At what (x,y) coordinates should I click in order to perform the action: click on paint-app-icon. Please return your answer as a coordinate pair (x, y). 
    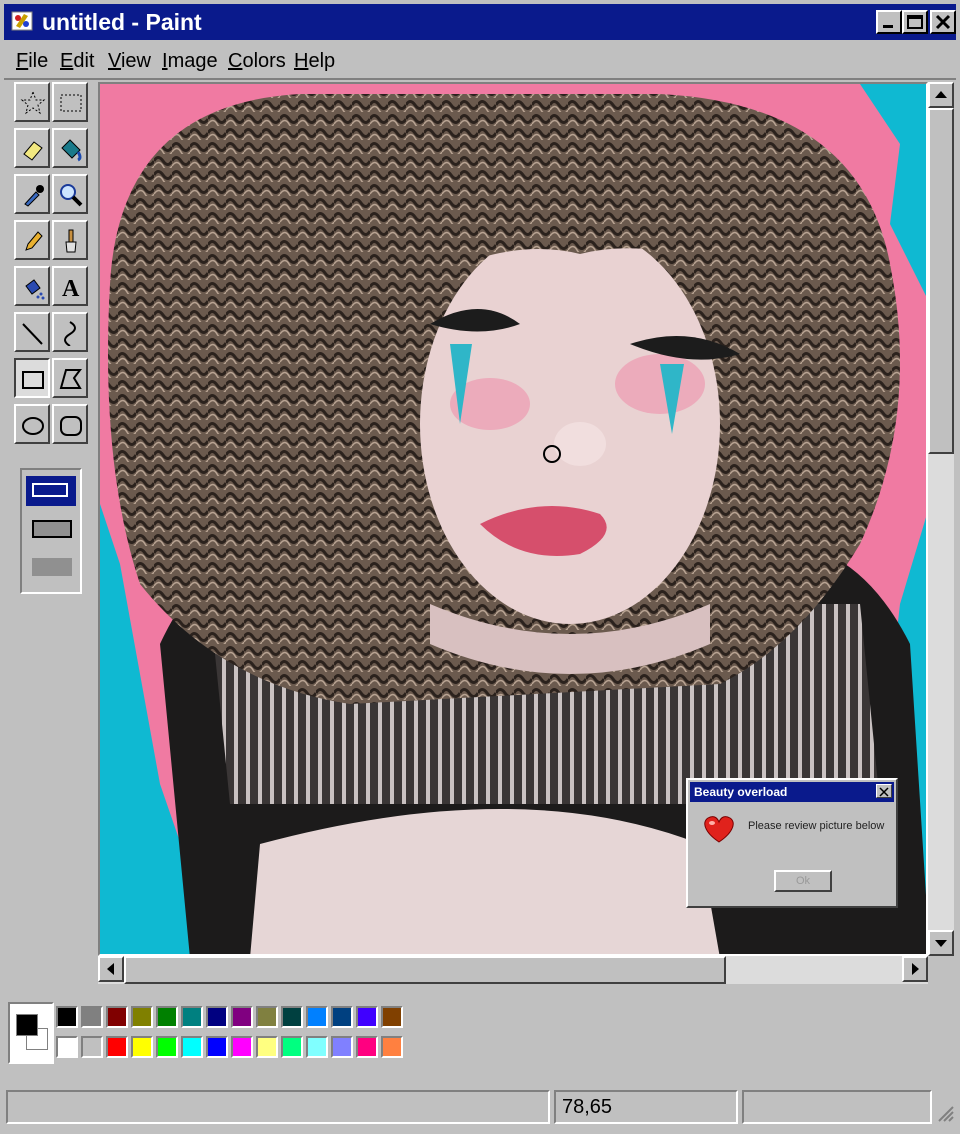
    Looking at the image, I should click on (23, 22).